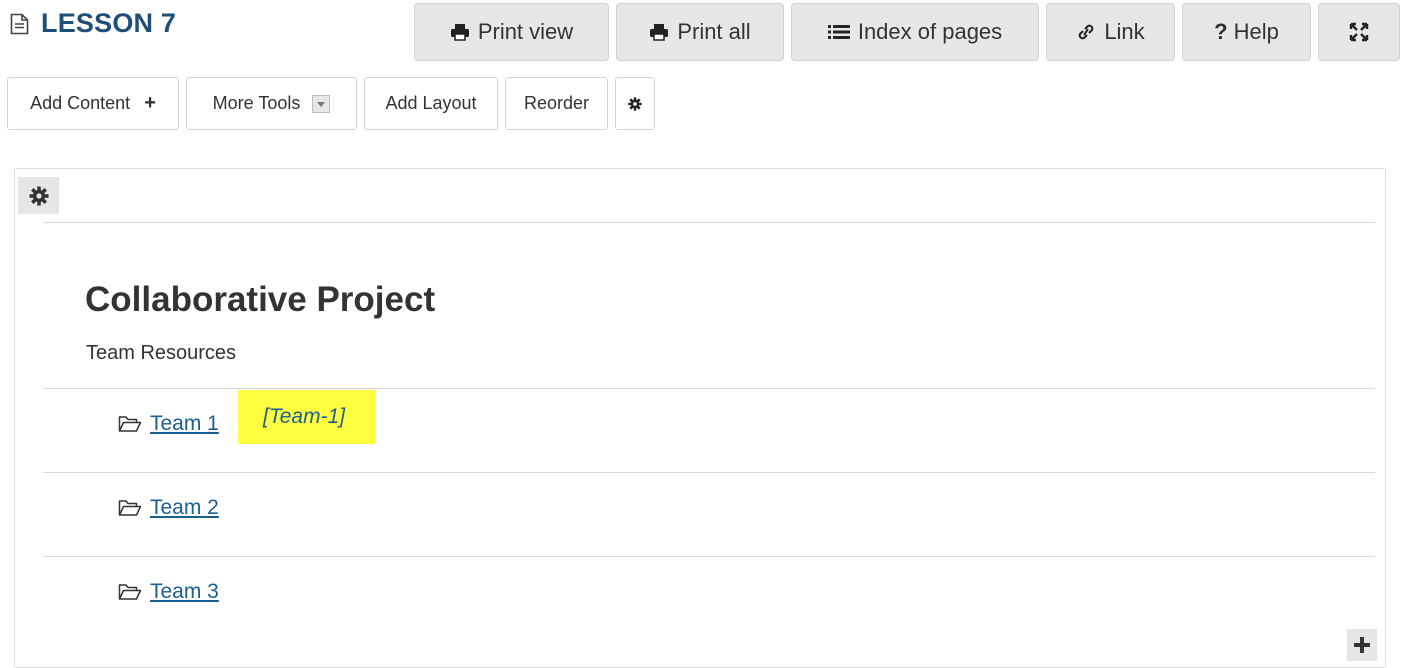 This screenshot has height=668, width=1405. Describe the element at coordinates (150, 103) in the screenshot. I see `plus-icon: +` at that location.